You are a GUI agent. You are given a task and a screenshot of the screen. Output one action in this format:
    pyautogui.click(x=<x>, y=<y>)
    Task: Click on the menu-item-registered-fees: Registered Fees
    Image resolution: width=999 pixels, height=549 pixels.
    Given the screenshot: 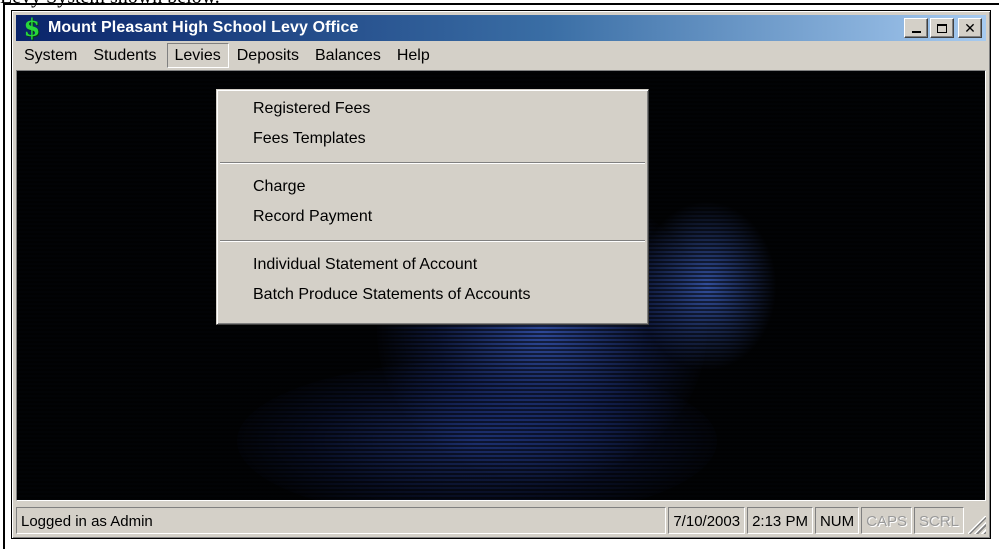 What is the action you would take?
    pyautogui.click(x=432, y=109)
    